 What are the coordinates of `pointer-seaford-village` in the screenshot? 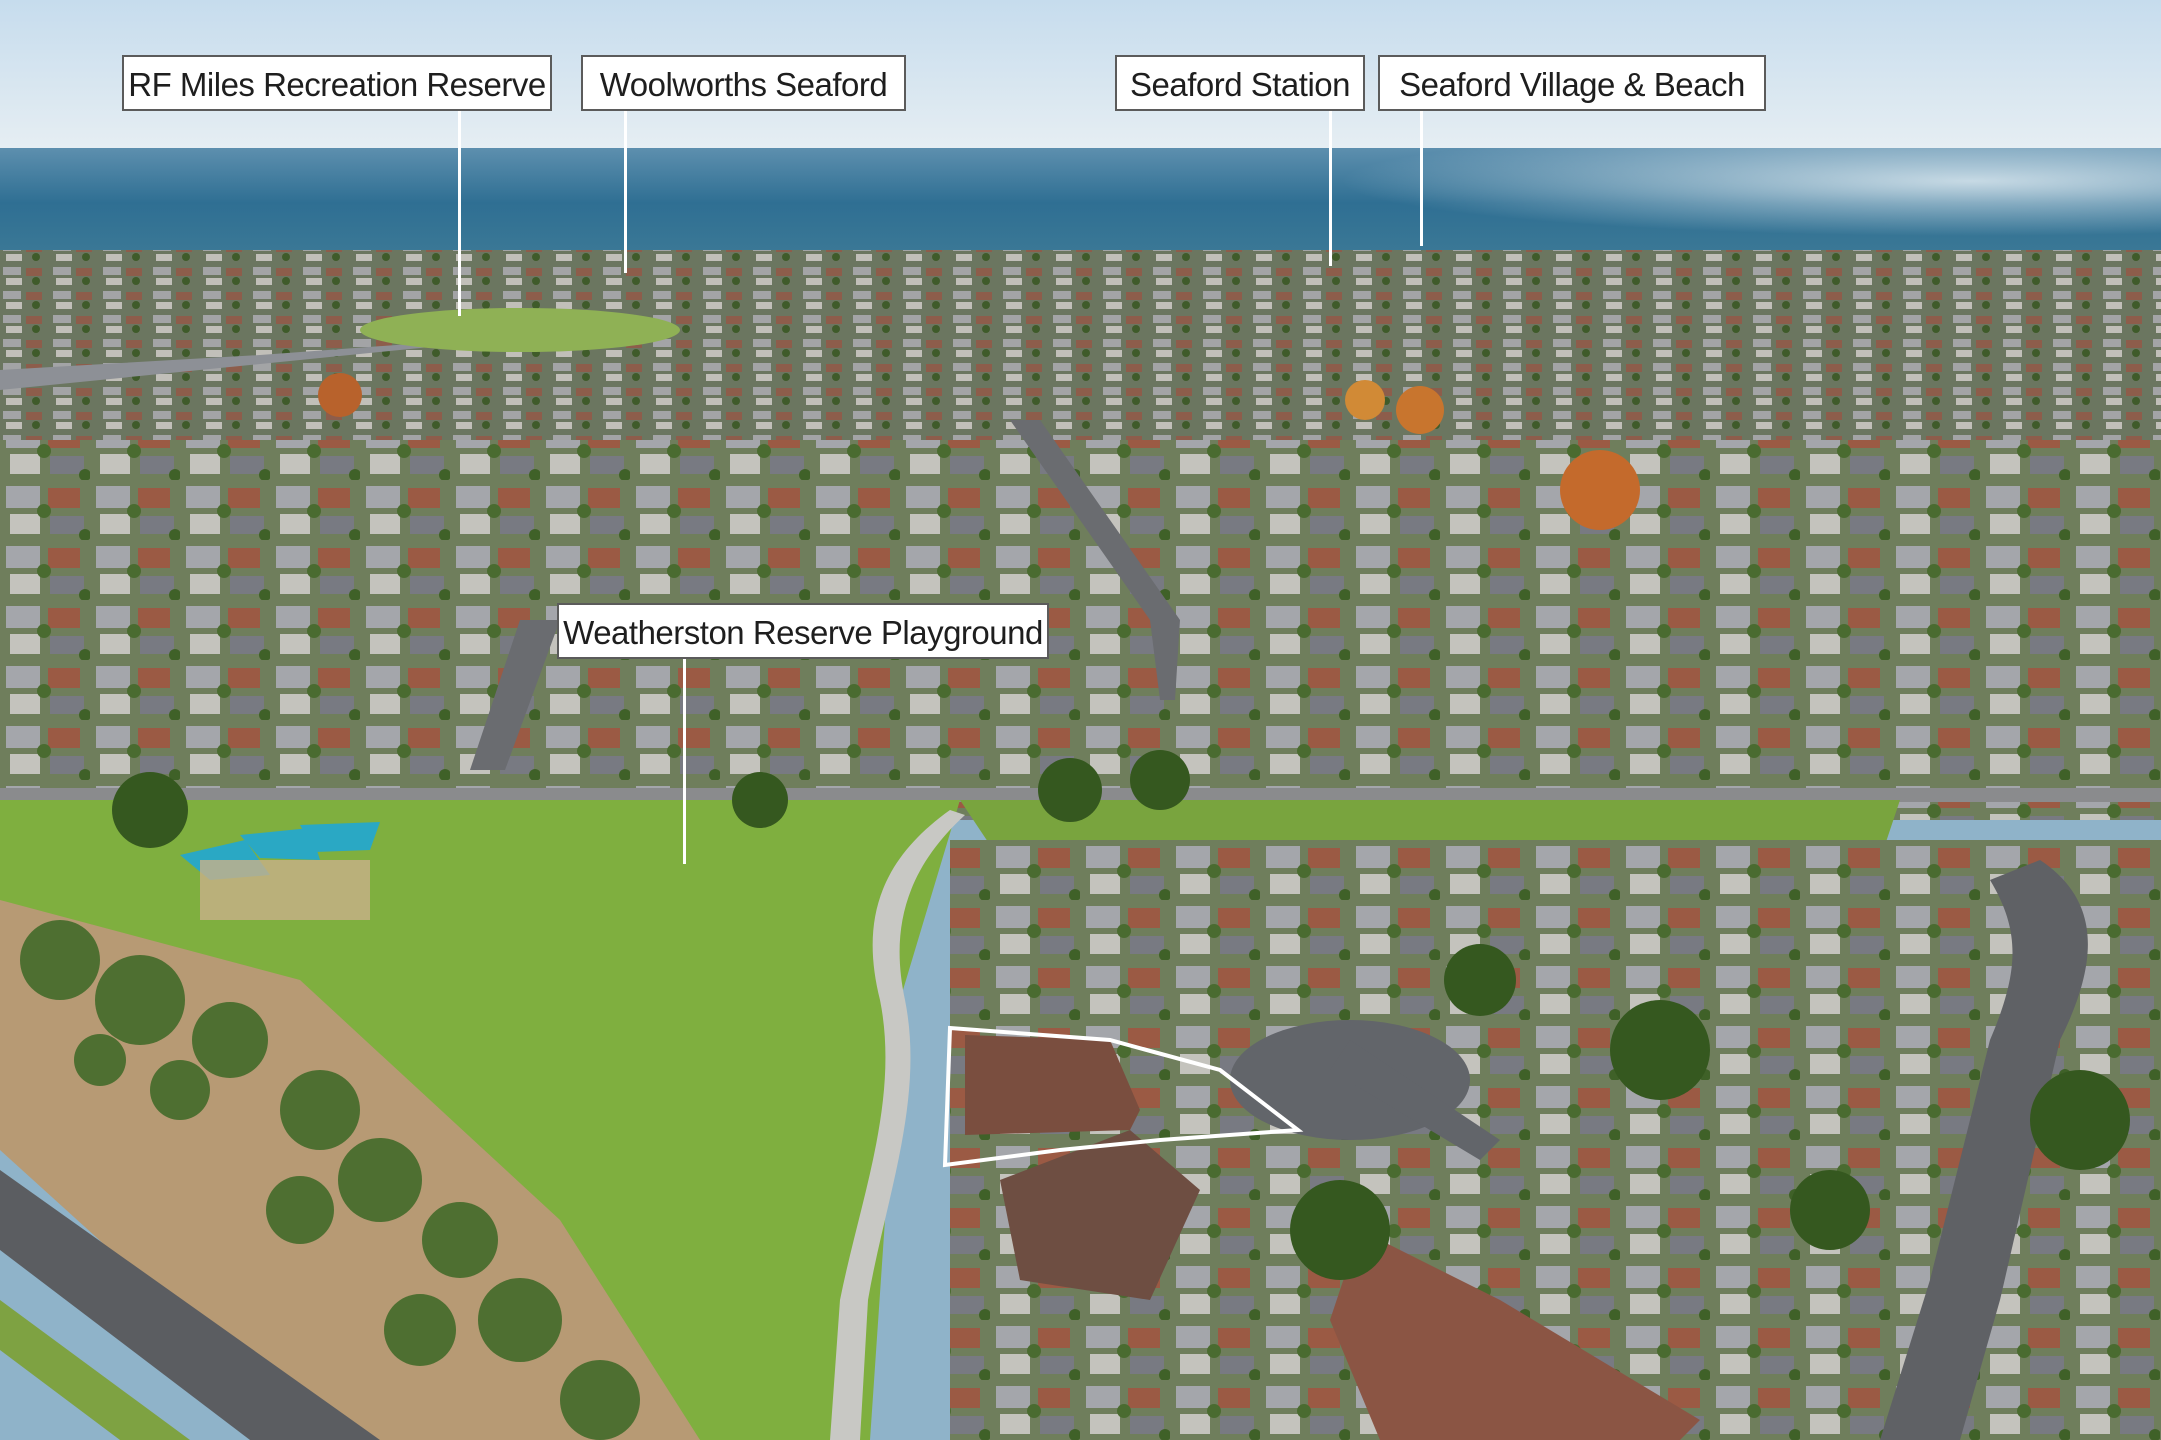 It's located at (1421, 178).